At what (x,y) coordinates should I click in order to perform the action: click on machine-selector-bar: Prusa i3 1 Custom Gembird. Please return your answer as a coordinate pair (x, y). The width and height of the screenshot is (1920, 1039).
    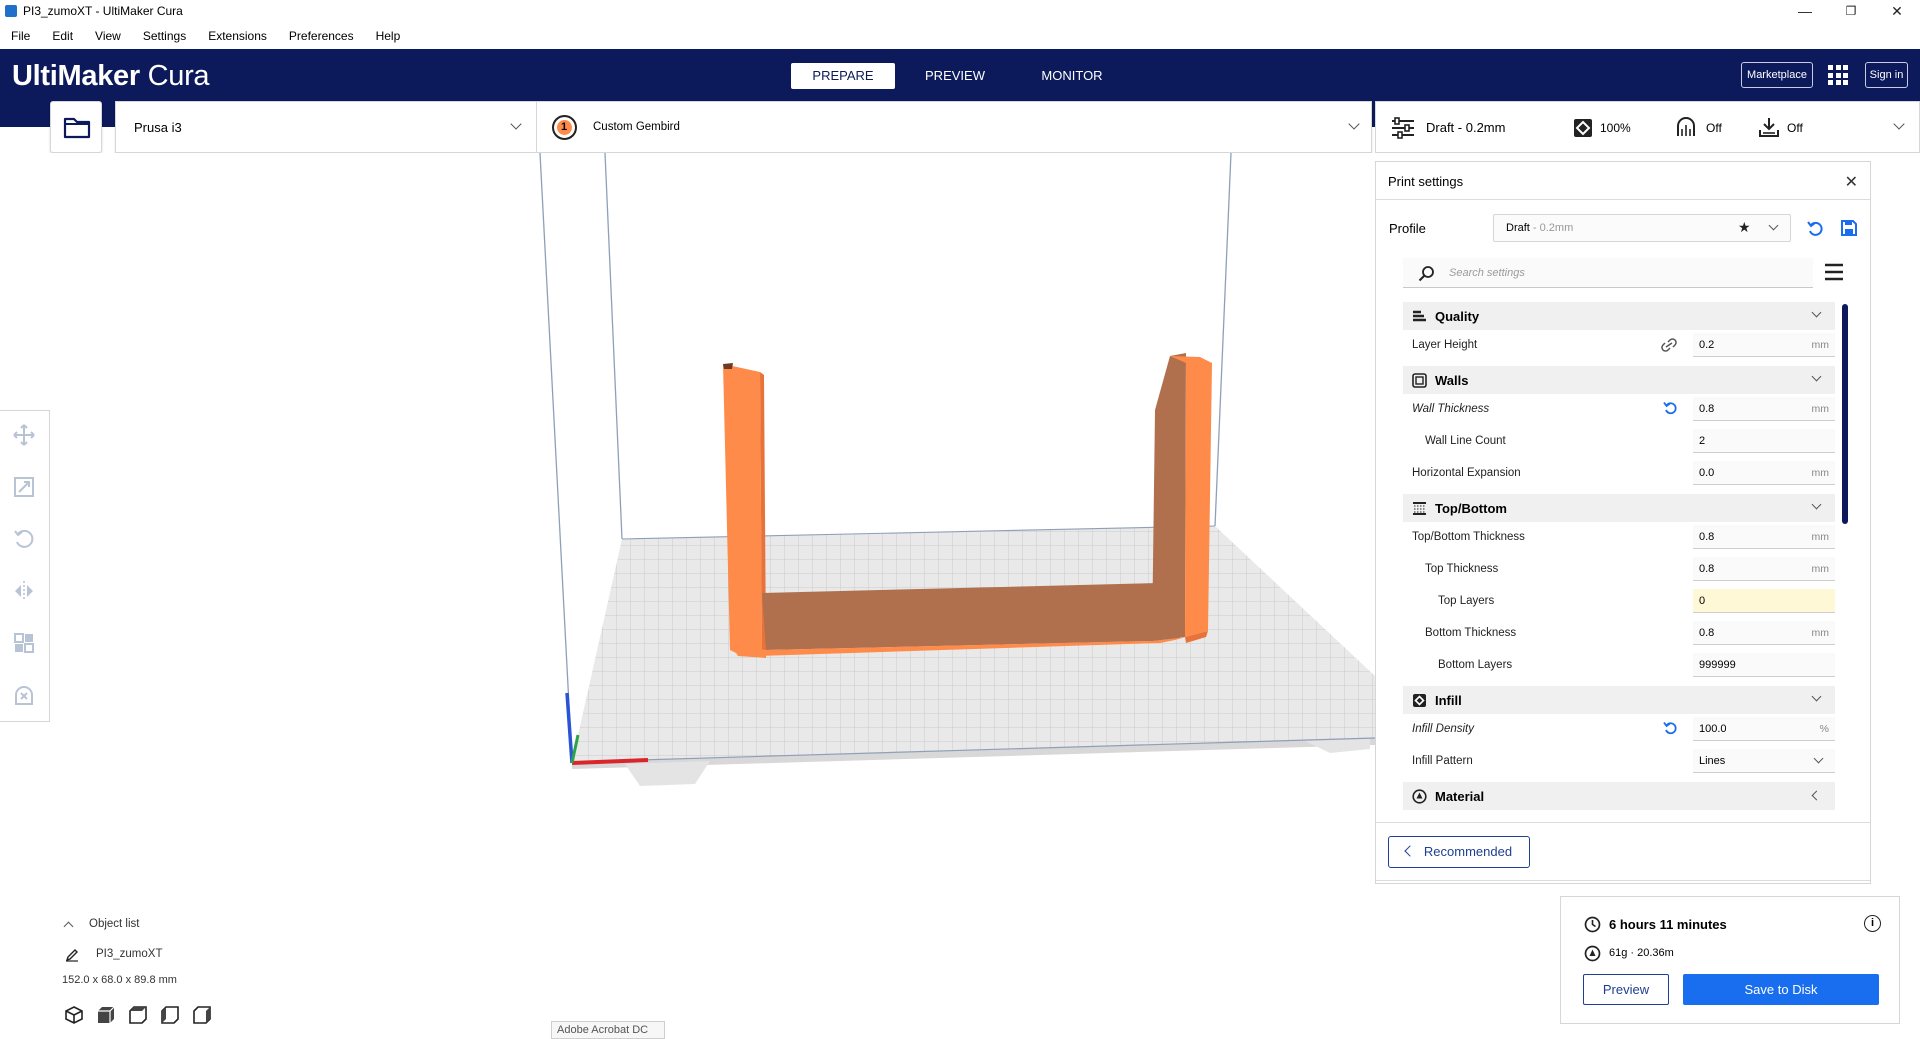
    Looking at the image, I should click on (743, 127).